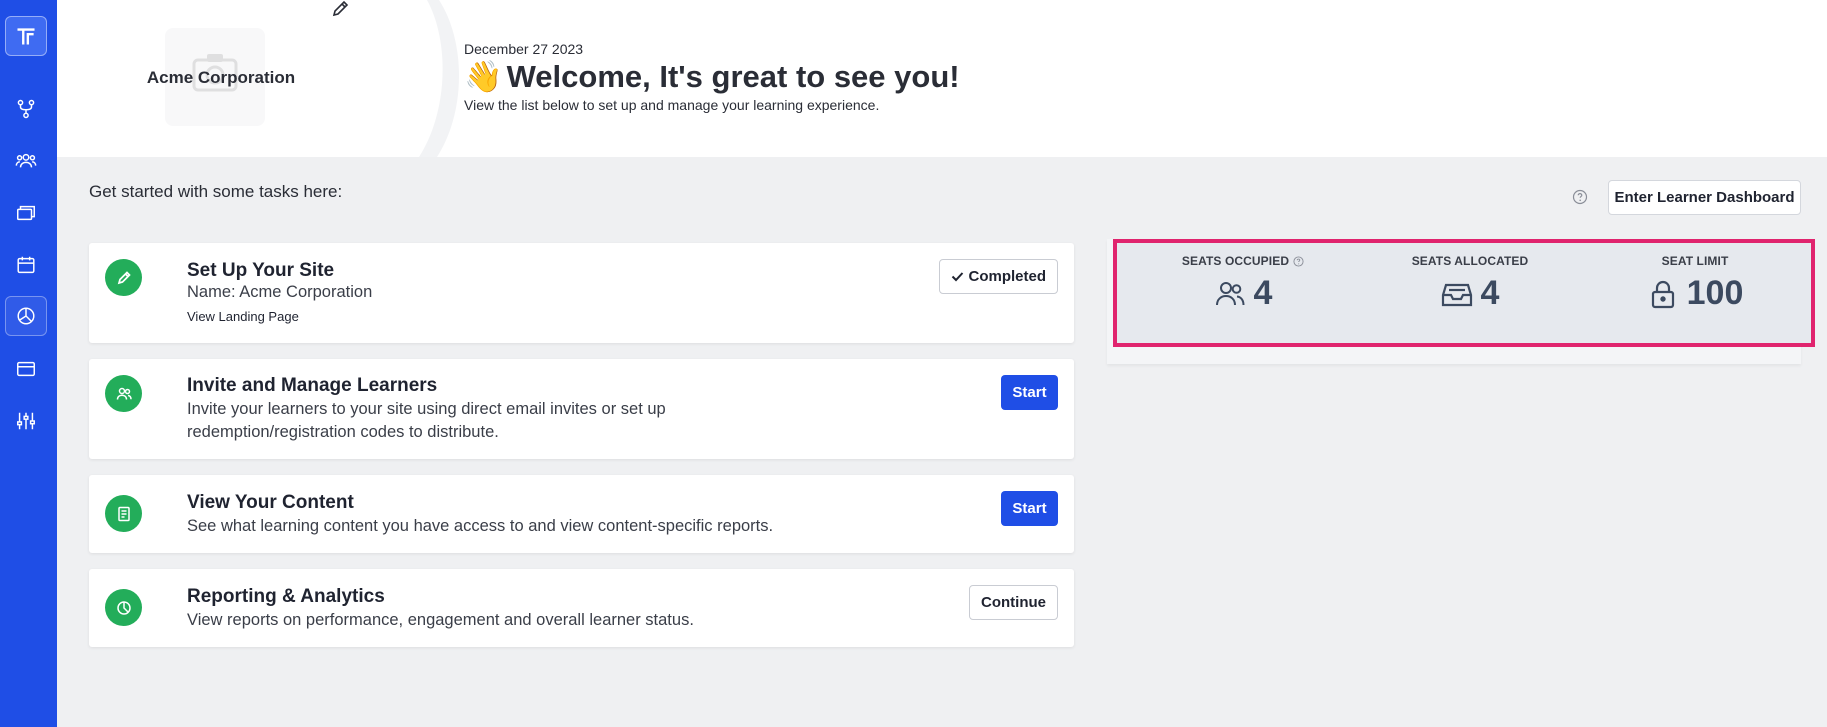  I want to click on pencil-icon, so click(123, 277).